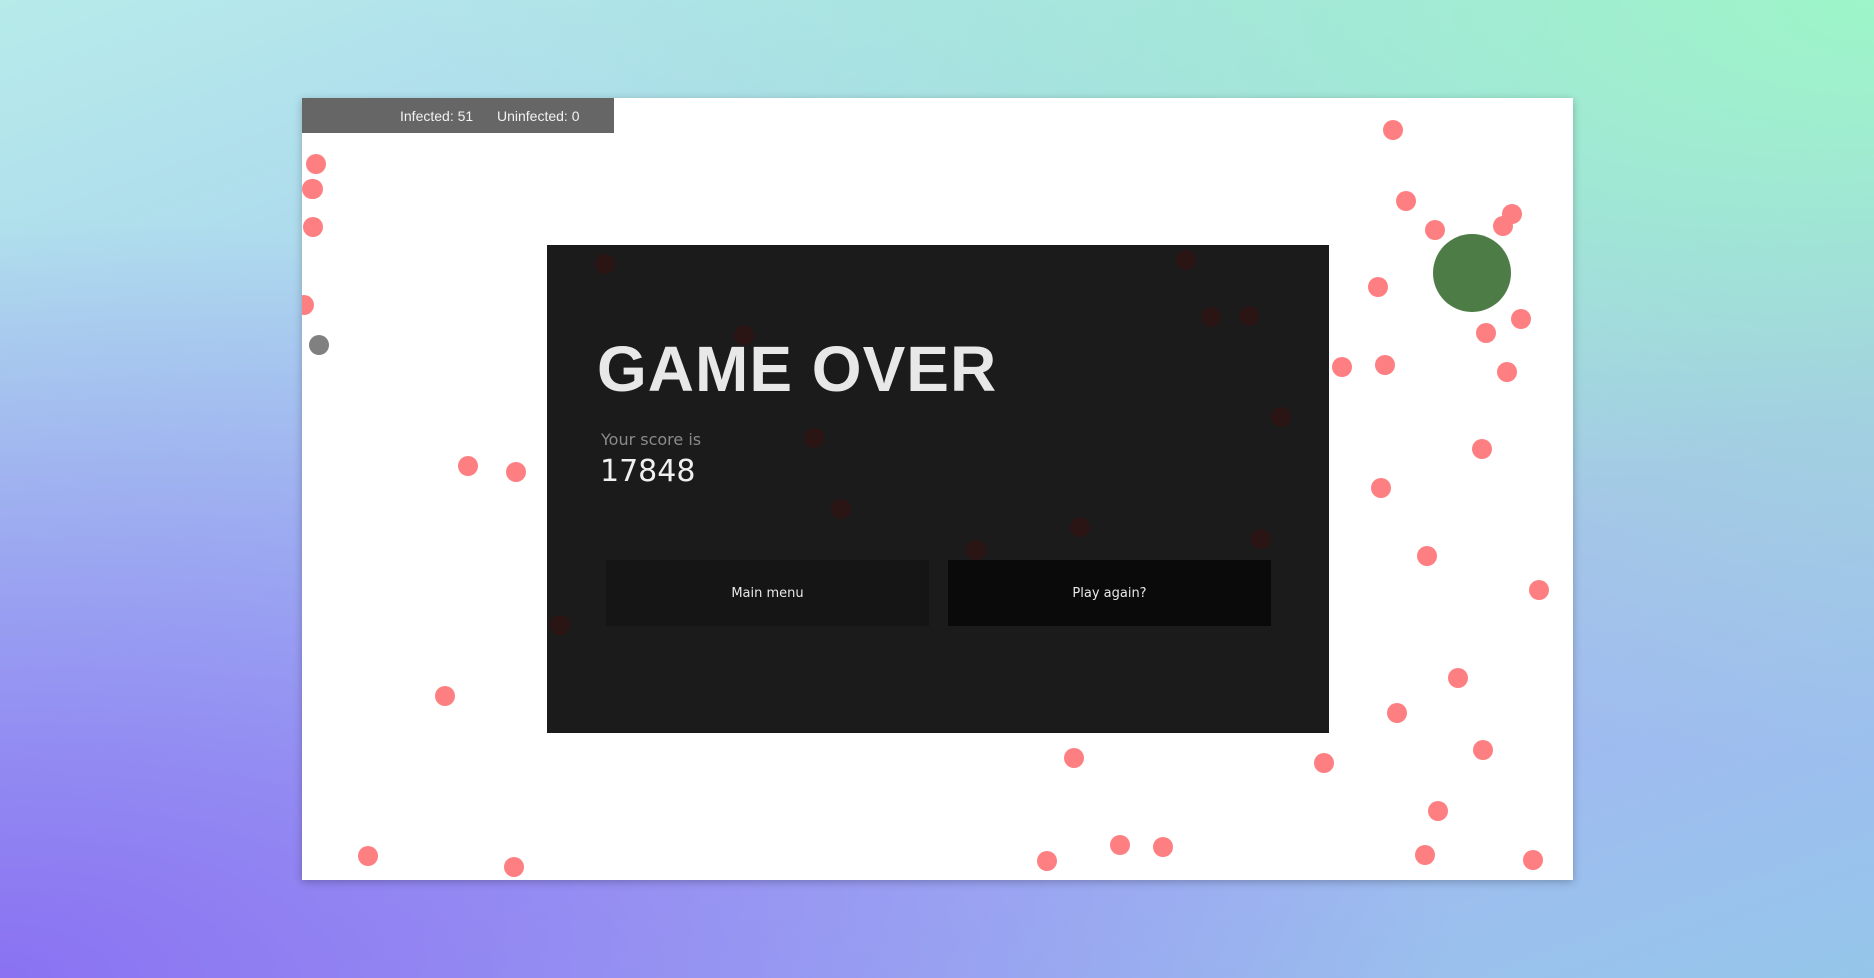 The height and width of the screenshot is (978, 1874). Describe the element at coordinates (1472, 273) in the screenshot. I see `player-cell` at that location.